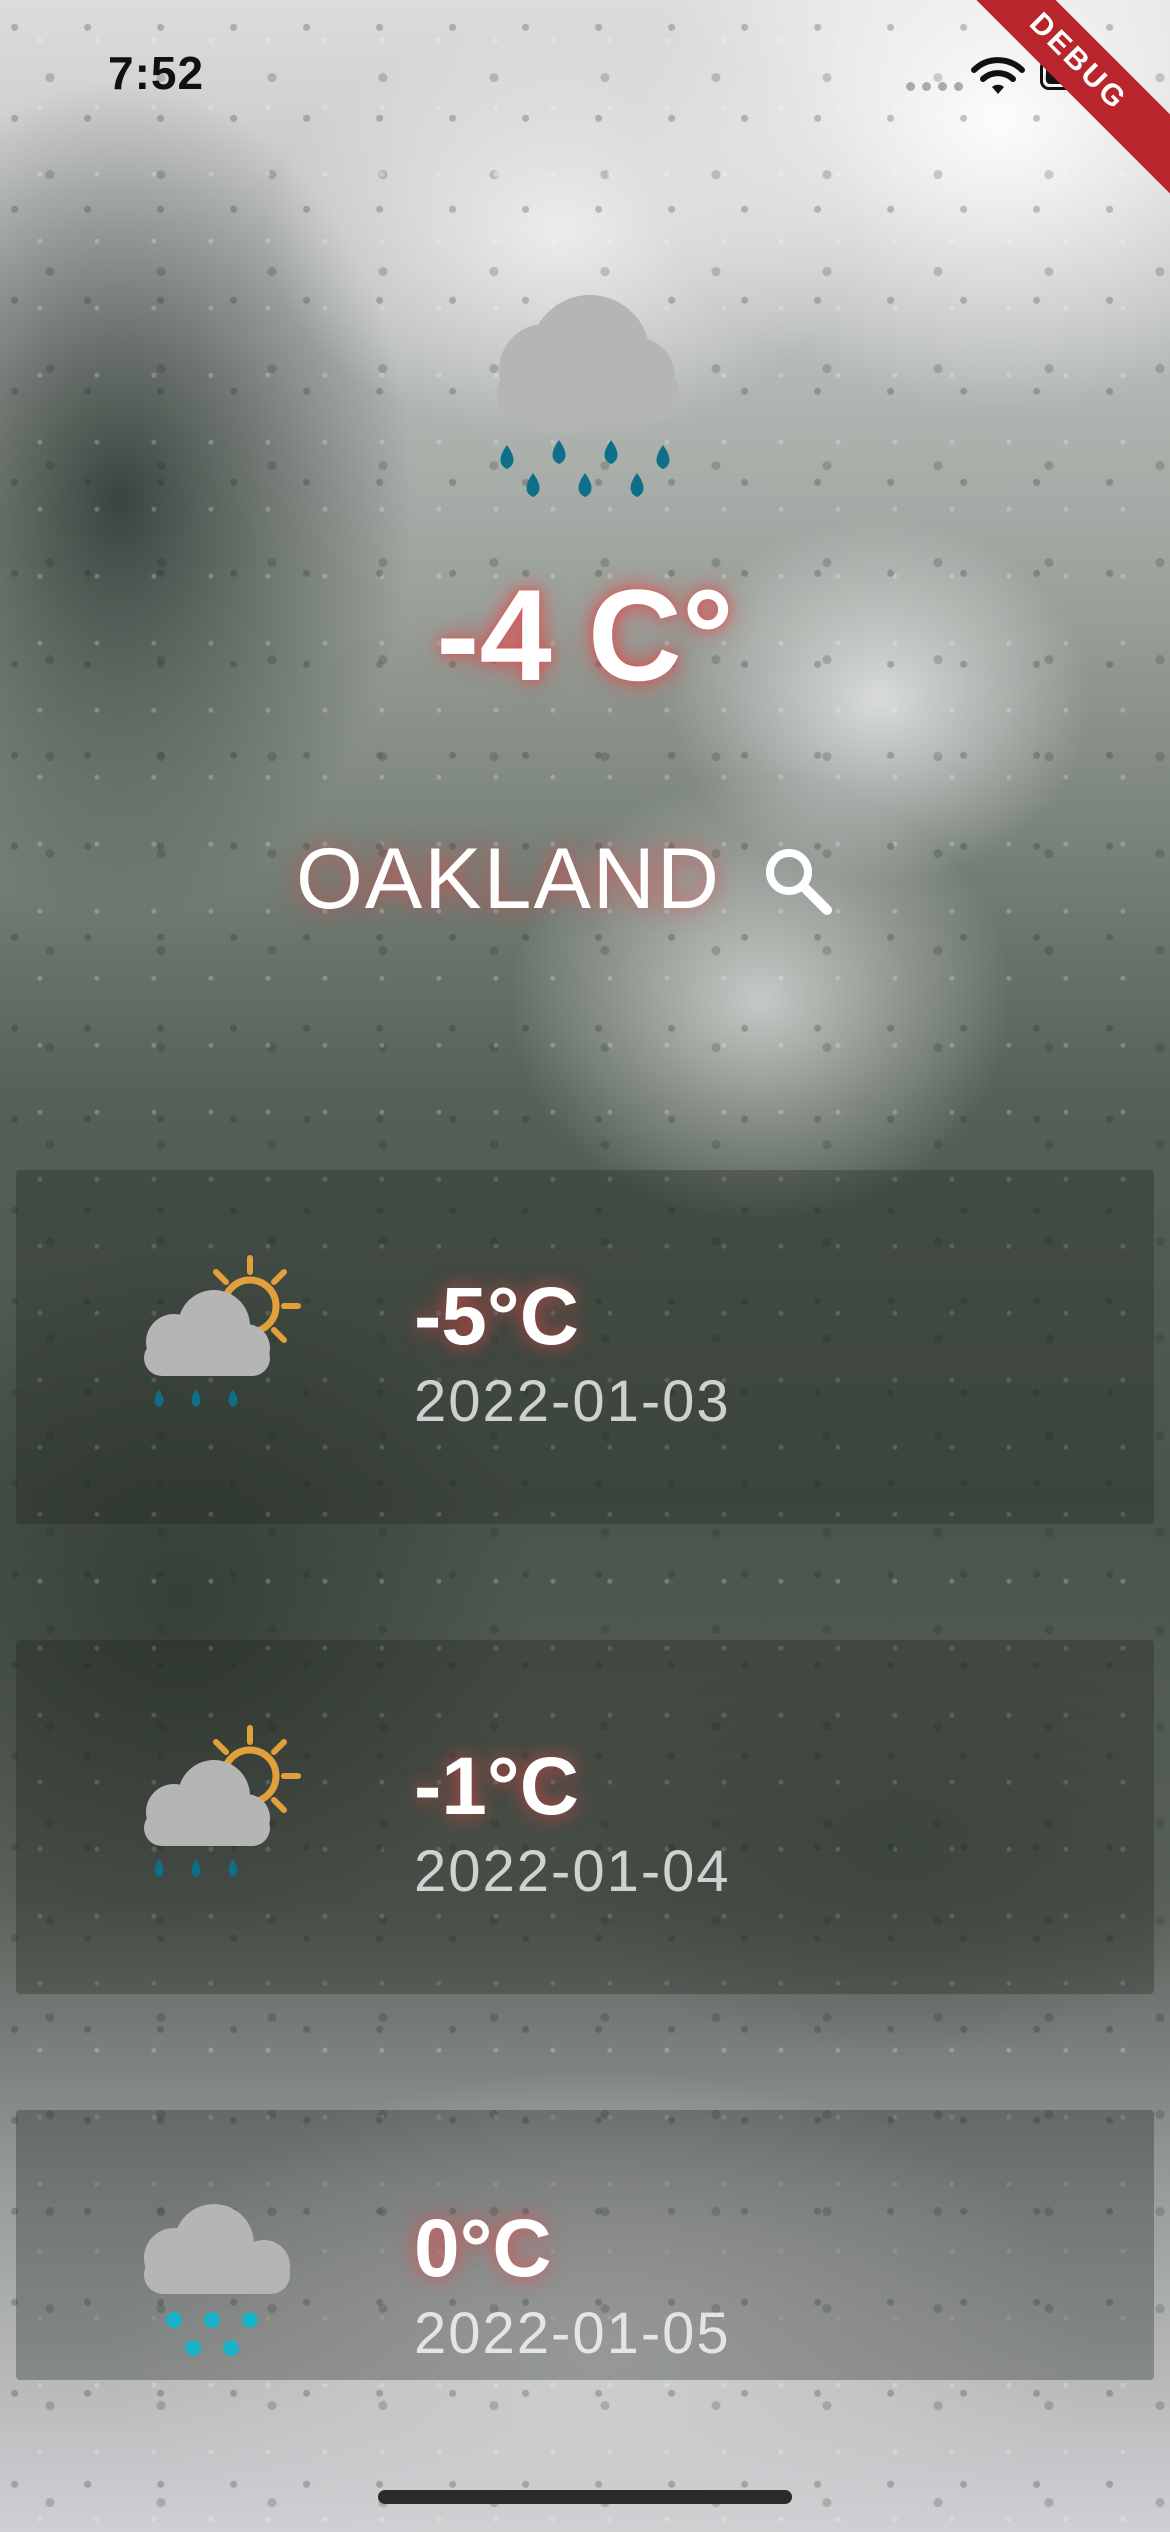  Describe the element at coordinates (585, 2497) in the screenshot. I see `home-indicator` at that location.